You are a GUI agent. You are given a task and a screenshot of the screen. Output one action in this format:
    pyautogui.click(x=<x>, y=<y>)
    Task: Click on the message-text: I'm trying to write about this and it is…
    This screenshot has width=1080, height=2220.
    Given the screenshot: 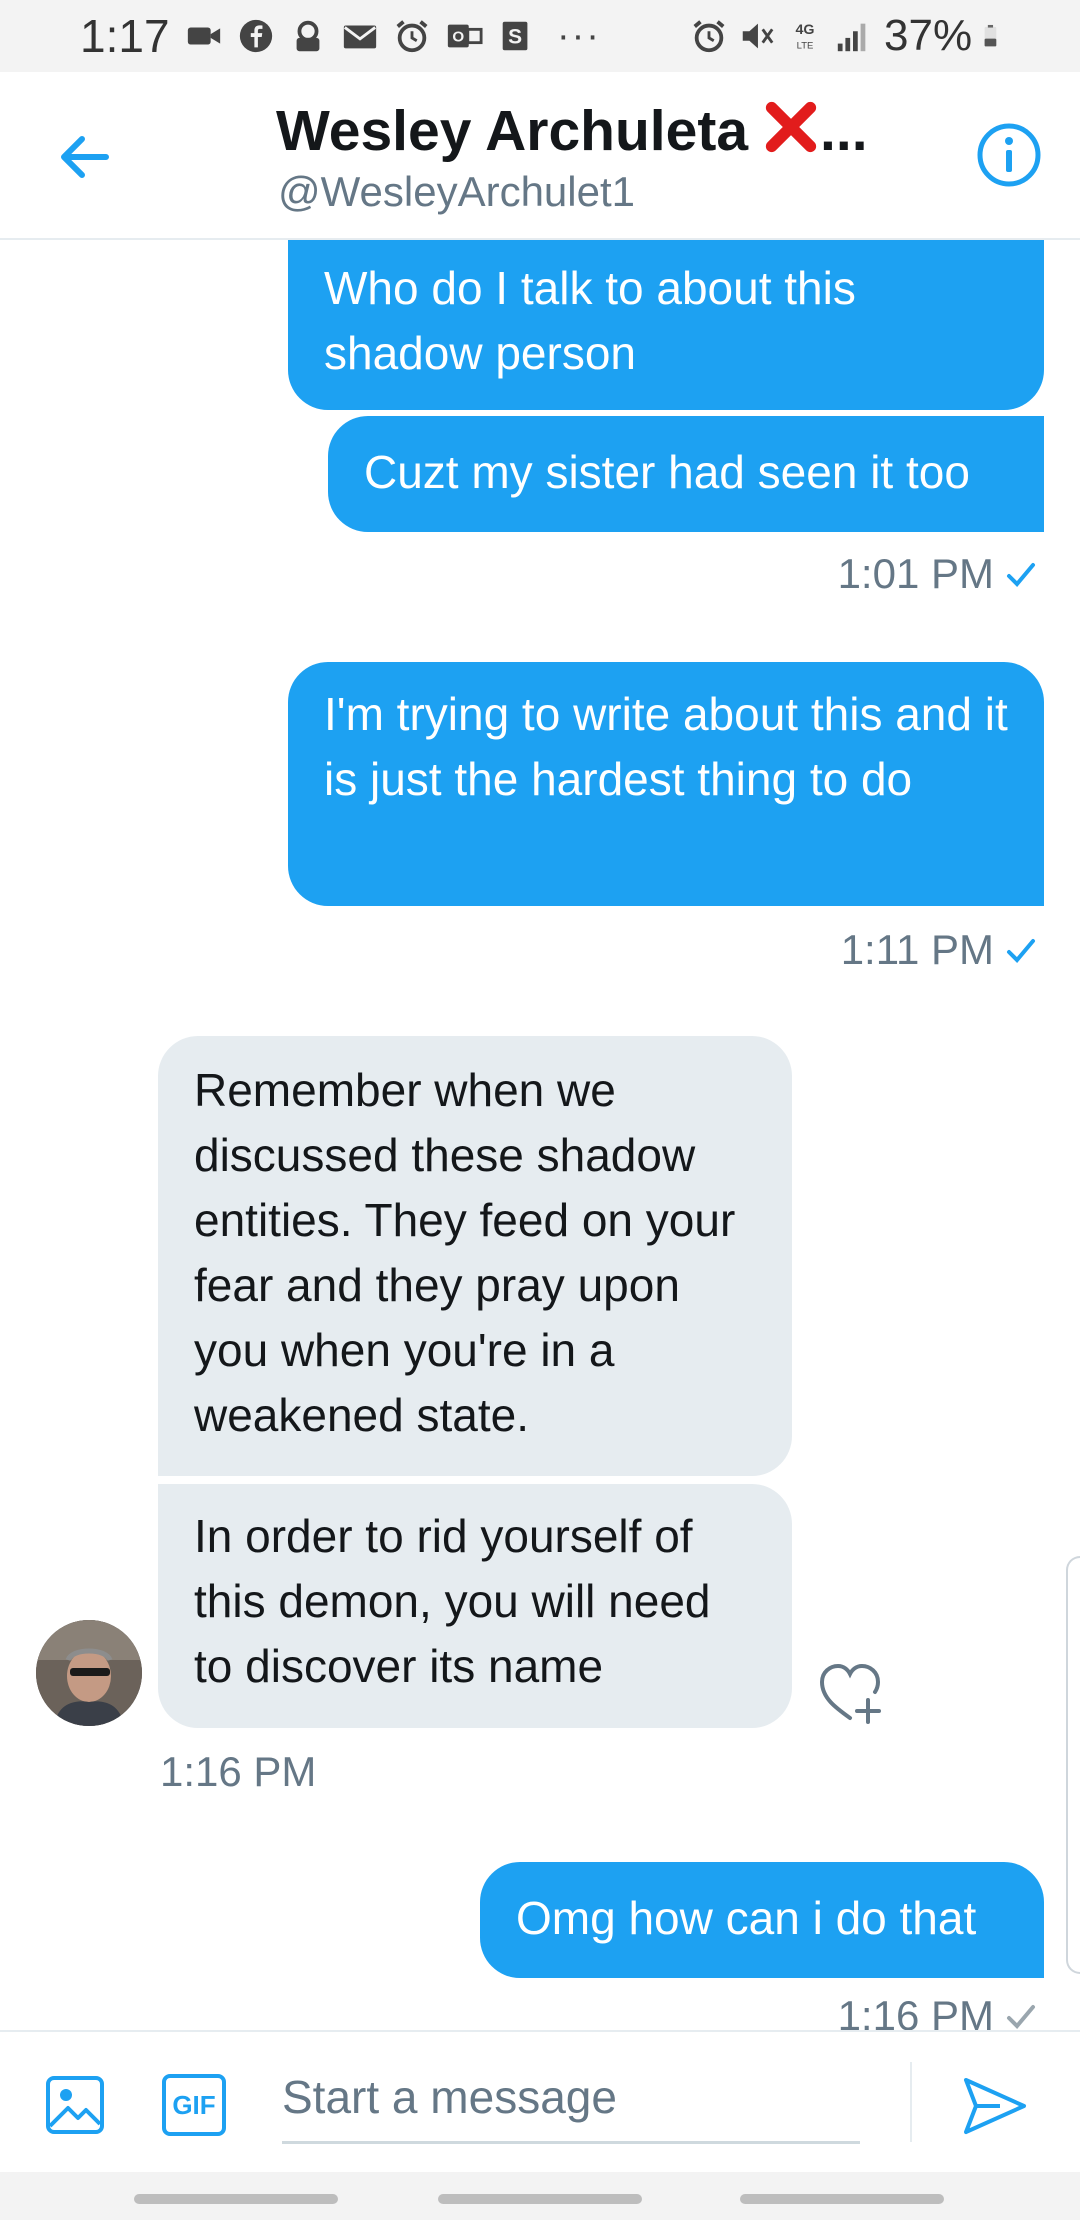 What is the action you would take?
    pyautogui.click(x=666, y=746)
    